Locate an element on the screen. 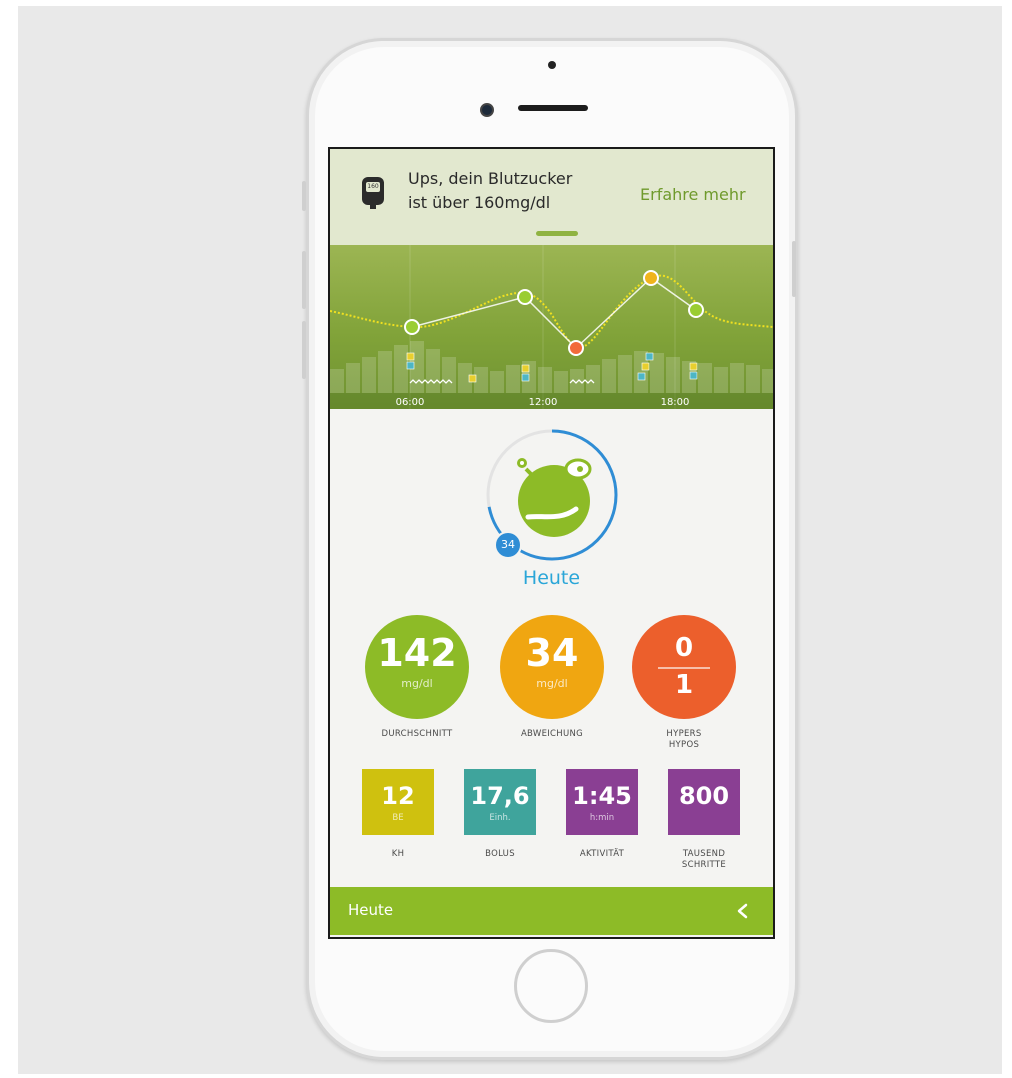  ring-badge: 34 is located at coordinates (508, 545).